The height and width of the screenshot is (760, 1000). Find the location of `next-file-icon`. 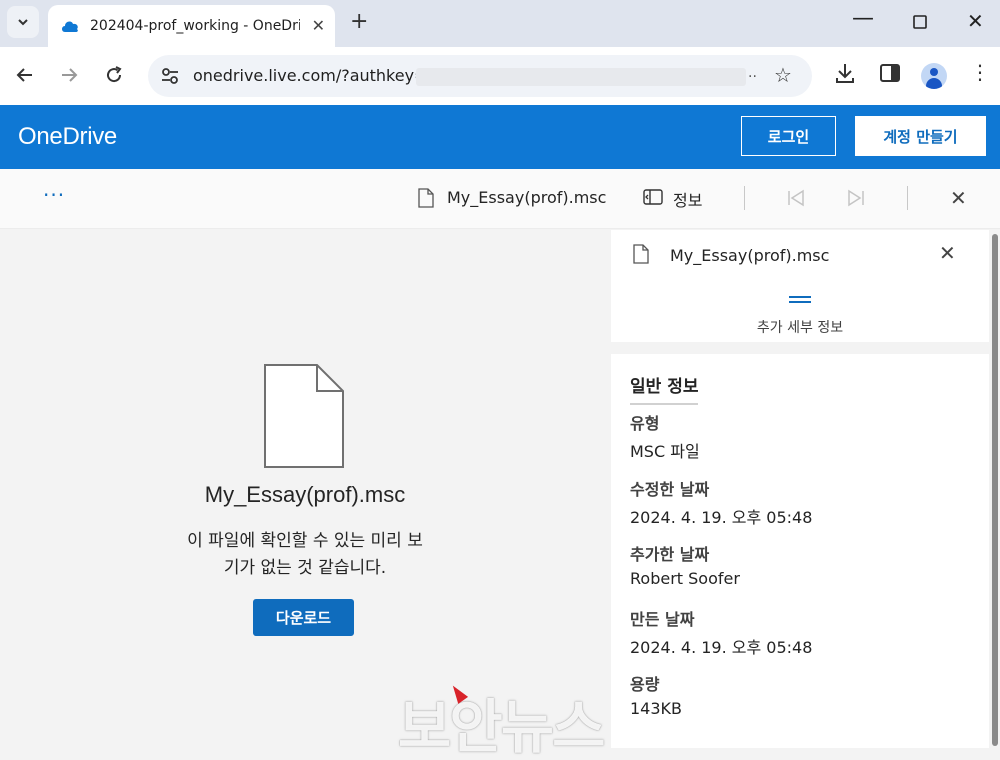

next-file-icon is located at coordinates (856, 198).